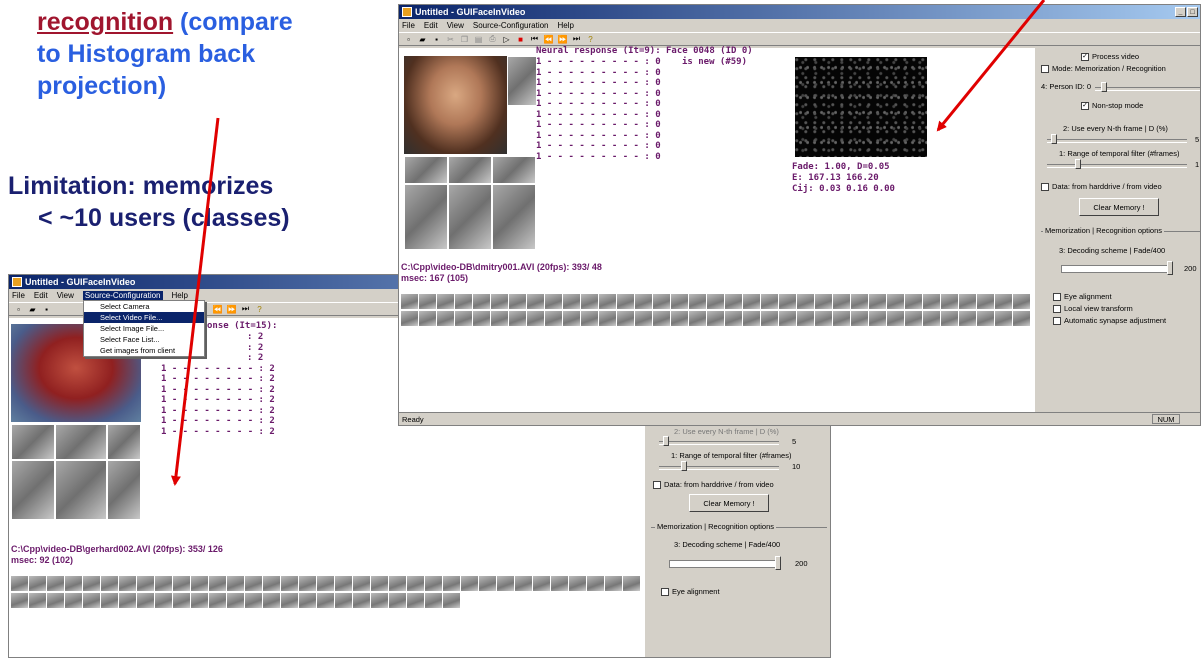 Image resolution: width=1201 pixels, height=658 pixels. What do you see at coordinates (727, 544) in the screenshot?
I see `back-decoding-label: 3: Decoding scheme | Fade/400` at bounding box center [727, 544].